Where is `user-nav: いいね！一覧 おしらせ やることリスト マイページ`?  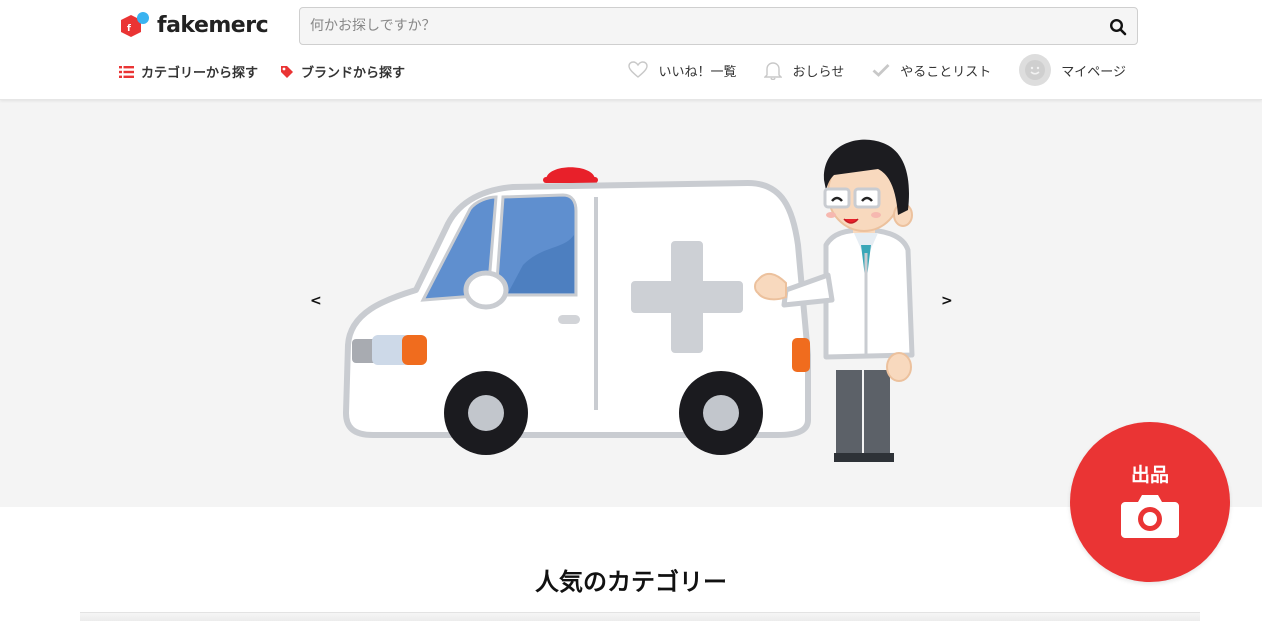 user-nav: いいね！一覧 おしらせ やることリスト マイページ is located at coordinates (877, 70).